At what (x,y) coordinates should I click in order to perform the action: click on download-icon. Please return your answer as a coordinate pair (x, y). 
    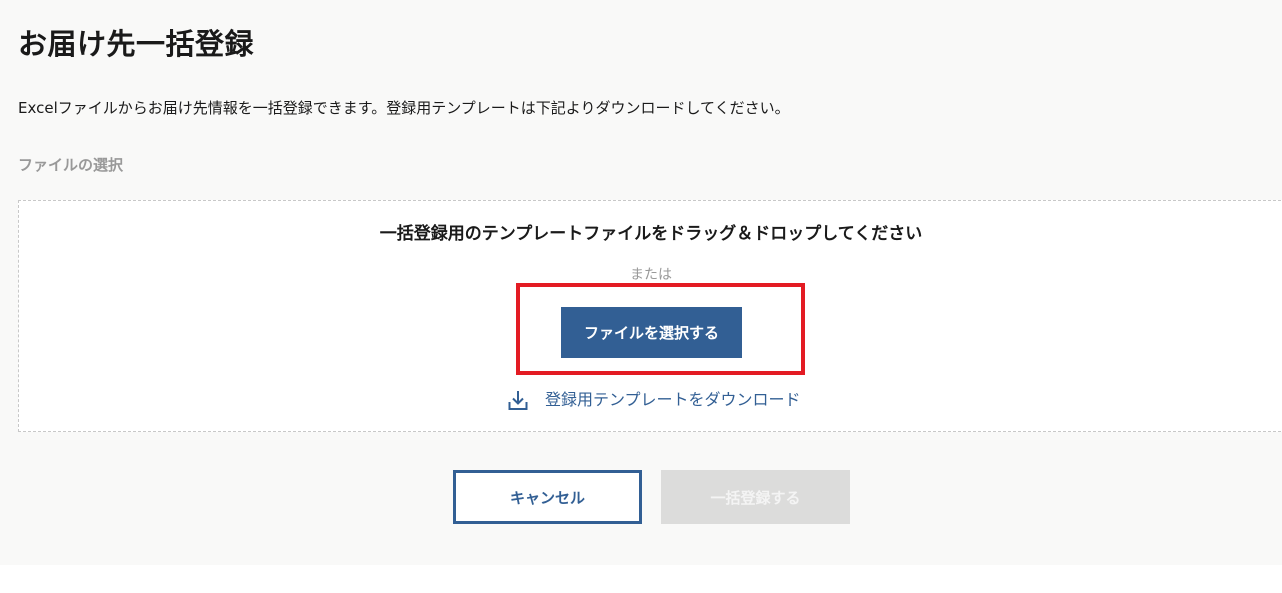
    Looking at the image, I should click on (518, 400).